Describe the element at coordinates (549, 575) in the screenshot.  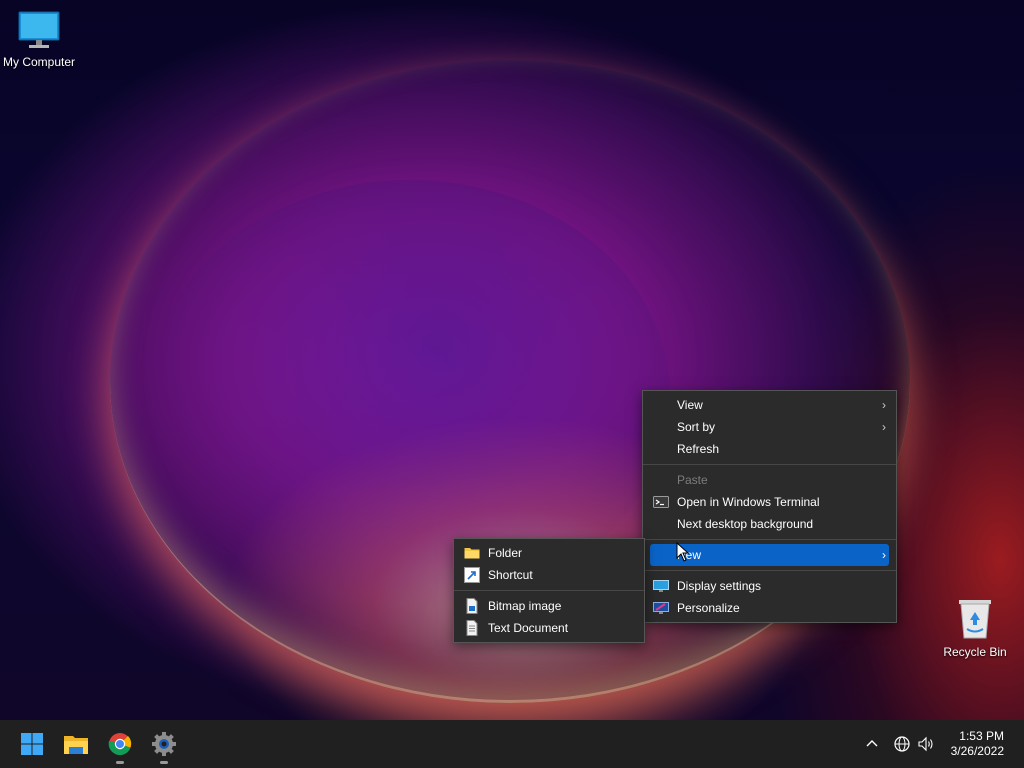
I see `submenu-item-shortcut: Shortcut` at that location.